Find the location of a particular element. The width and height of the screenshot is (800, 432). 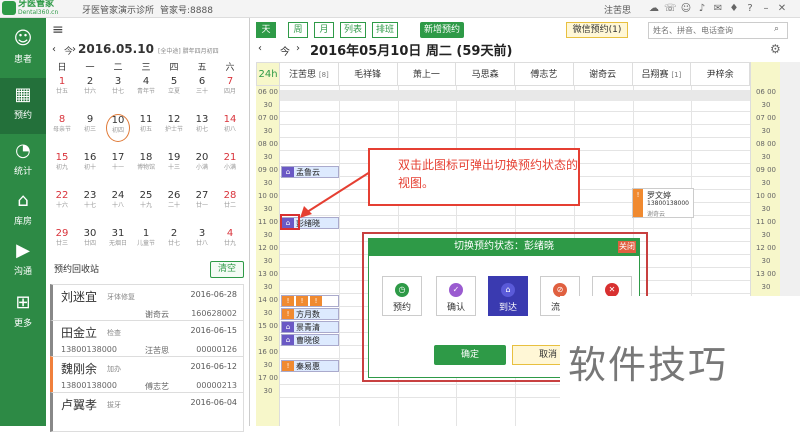

bell-icon: ♪ is located at coordinates (702, 9).